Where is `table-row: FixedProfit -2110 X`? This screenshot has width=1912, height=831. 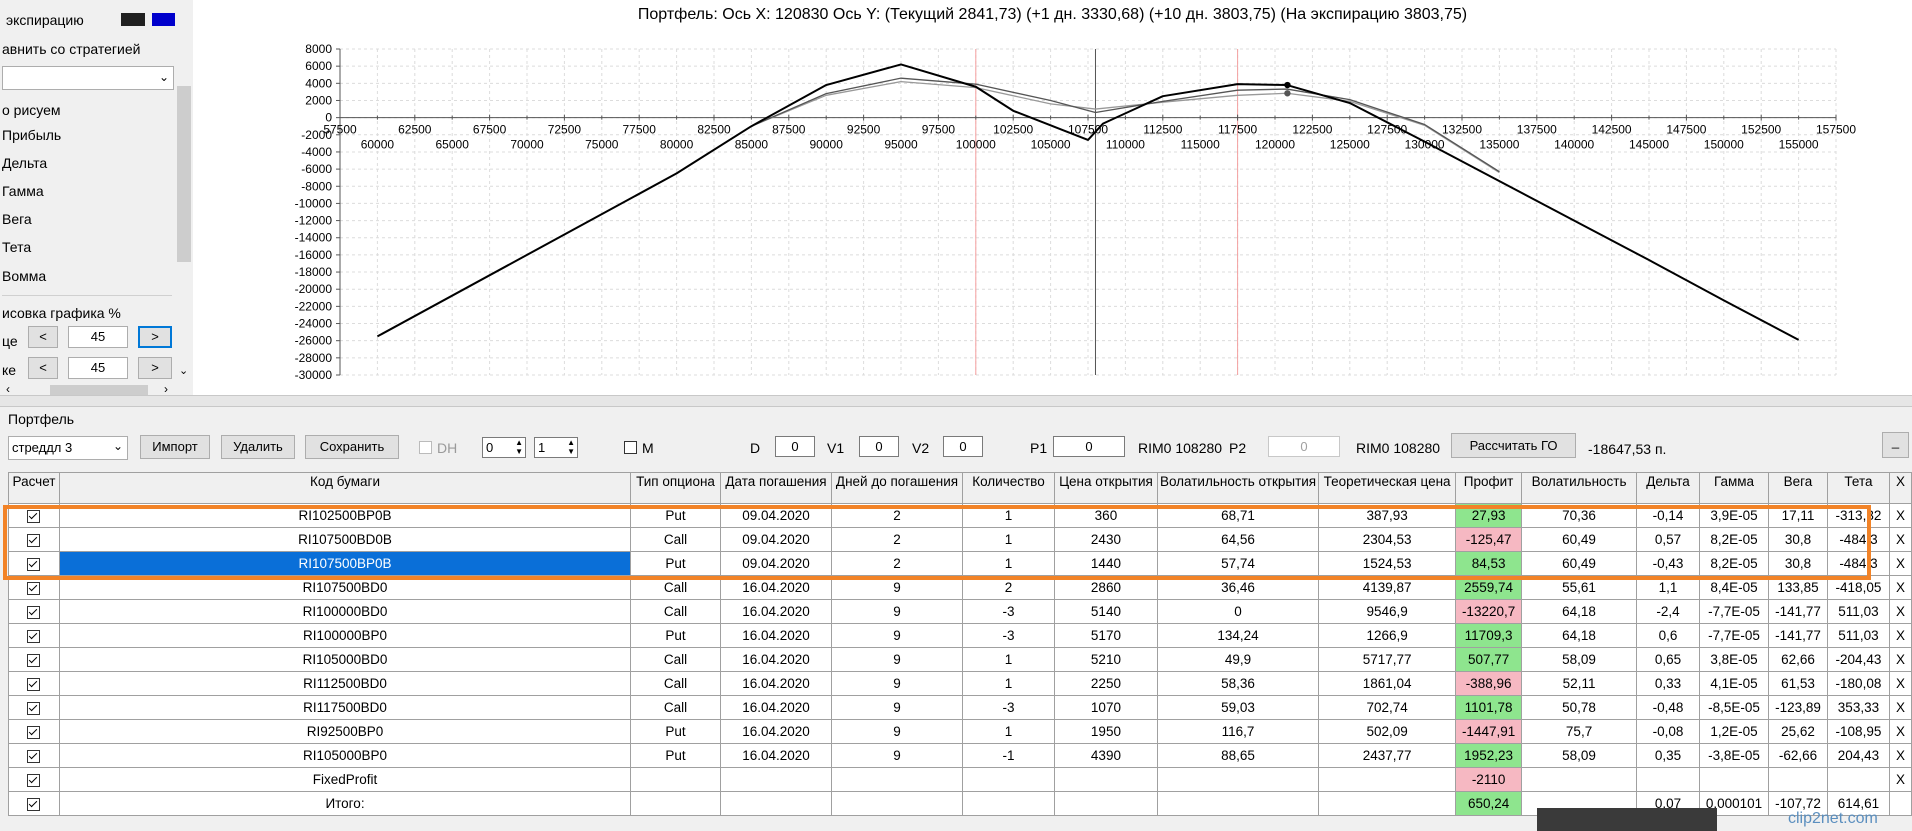 table-row: FixedProfit -2110 X is located at coordinates (960, 779).